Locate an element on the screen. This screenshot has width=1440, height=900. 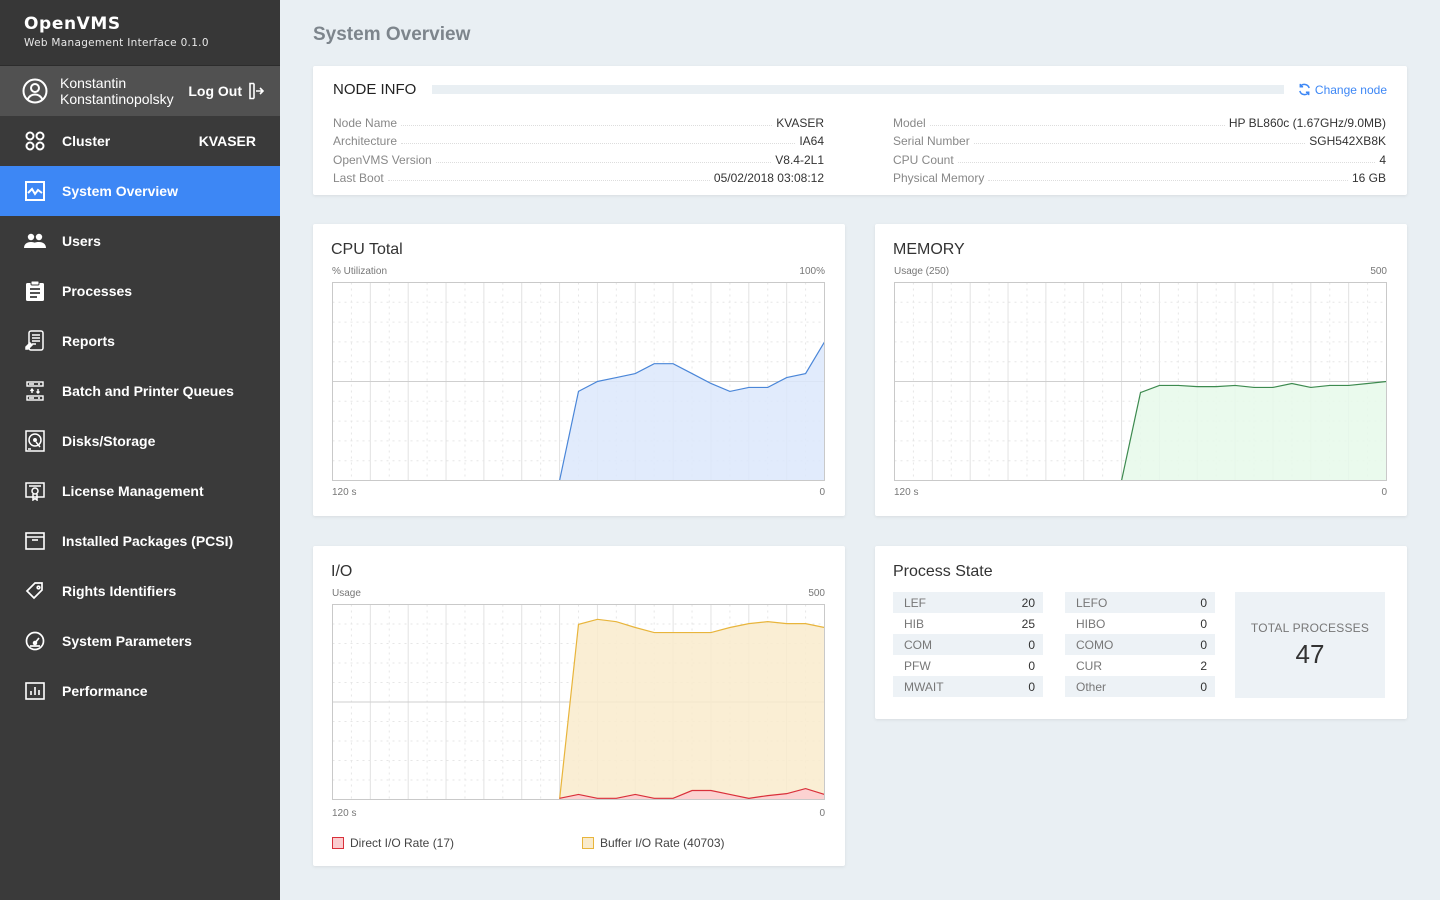
activity-chart-icon is located at coordinates (35, 191).